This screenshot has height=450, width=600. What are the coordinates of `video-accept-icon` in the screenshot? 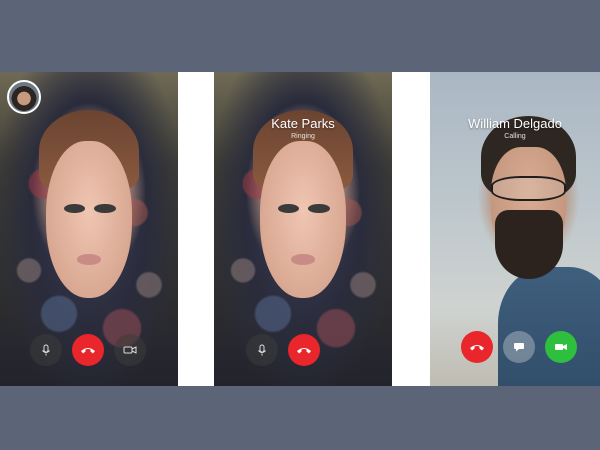 It's located at (561, 347).